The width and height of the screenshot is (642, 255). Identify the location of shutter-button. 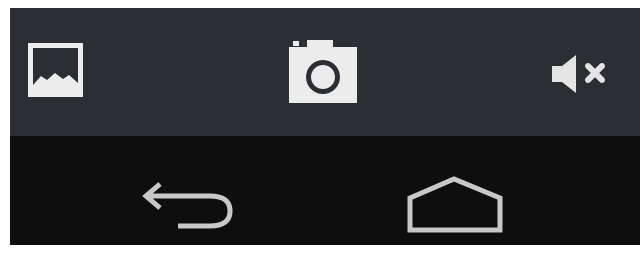
(323, 73).